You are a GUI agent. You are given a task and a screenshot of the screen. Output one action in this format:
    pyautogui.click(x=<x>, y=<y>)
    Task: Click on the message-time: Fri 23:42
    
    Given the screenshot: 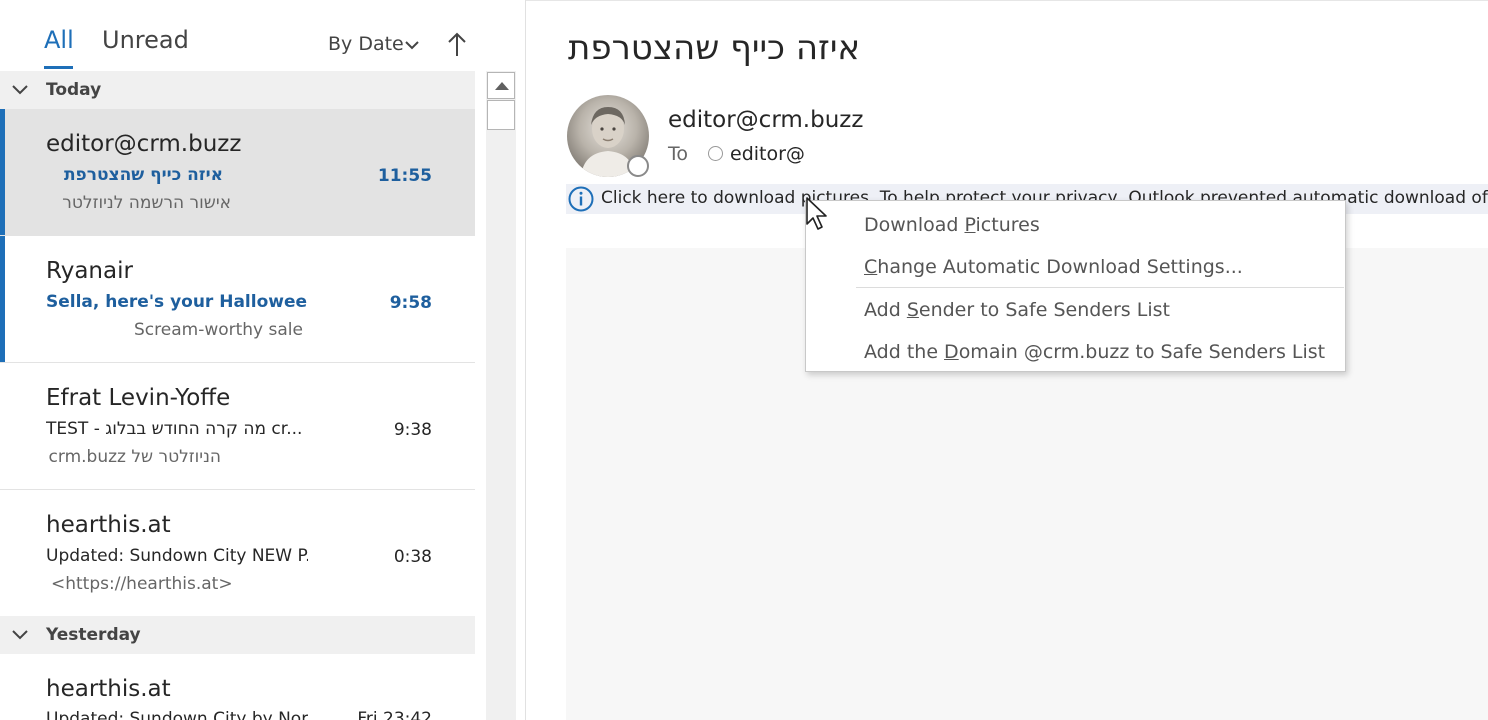 What is the action you would take?
    pyautogui.click(x=394, y=714)
    